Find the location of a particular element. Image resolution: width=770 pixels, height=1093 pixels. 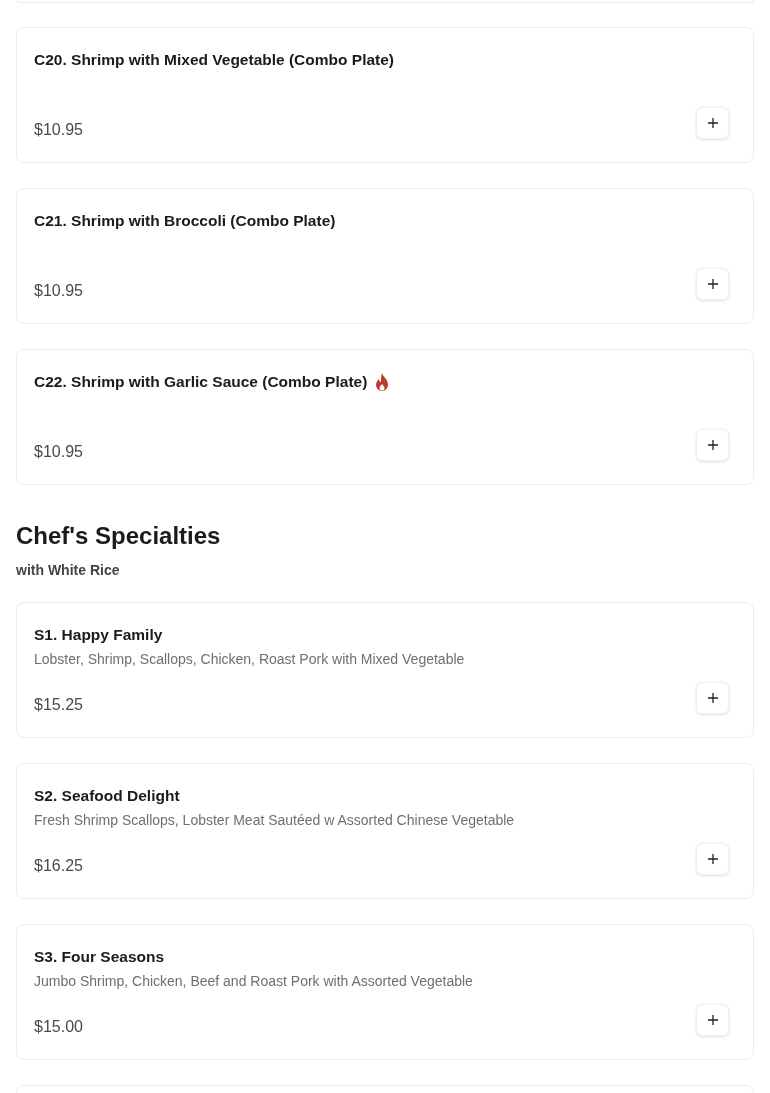

item-name: S2. Seafood Delight is located at coordinates (107, 796).